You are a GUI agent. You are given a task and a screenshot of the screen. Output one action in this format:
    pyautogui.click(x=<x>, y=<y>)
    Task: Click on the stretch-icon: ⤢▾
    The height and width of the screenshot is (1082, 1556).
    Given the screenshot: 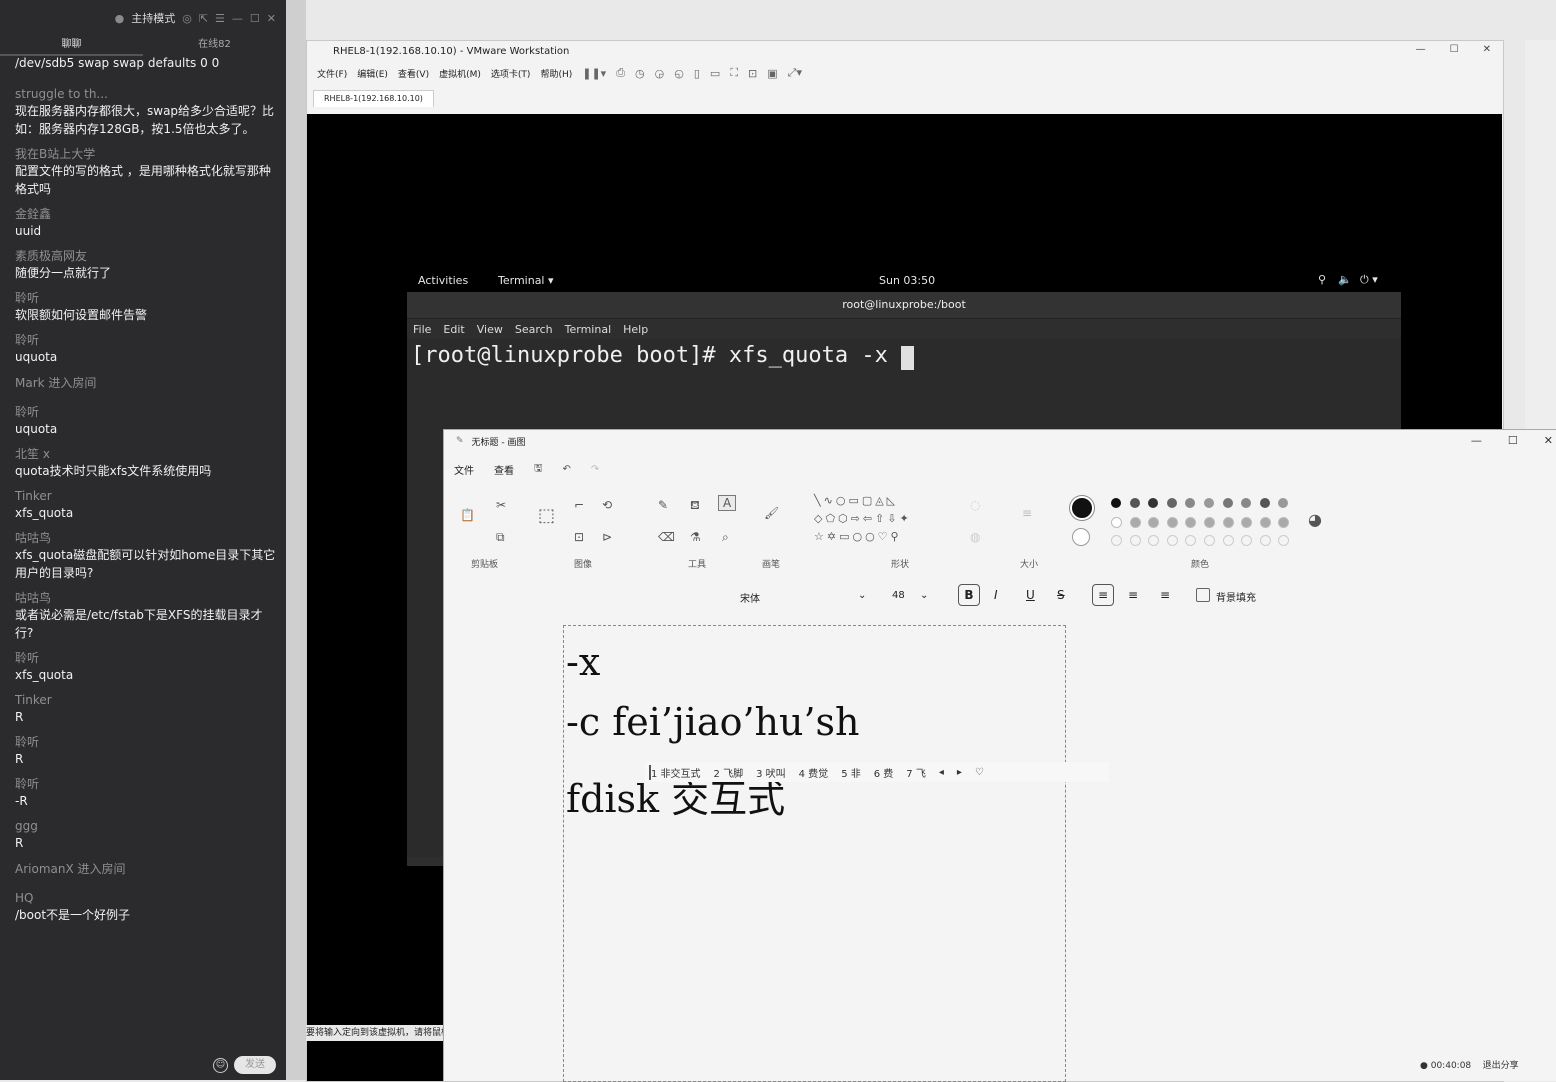 What is the action you would take?
    pyautogui.click(x=795, y=73)
    